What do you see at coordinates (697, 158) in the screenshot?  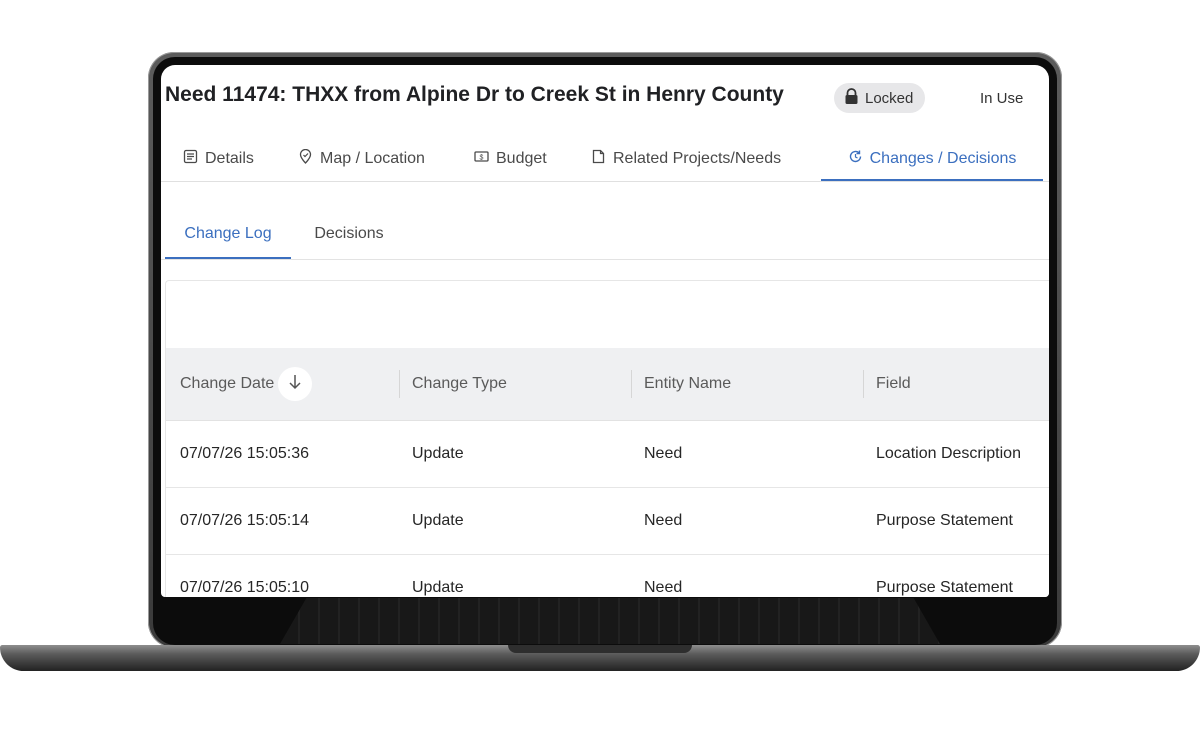 I see `tab-label: Related Projects/Needs` at bounding box center [697, 158].